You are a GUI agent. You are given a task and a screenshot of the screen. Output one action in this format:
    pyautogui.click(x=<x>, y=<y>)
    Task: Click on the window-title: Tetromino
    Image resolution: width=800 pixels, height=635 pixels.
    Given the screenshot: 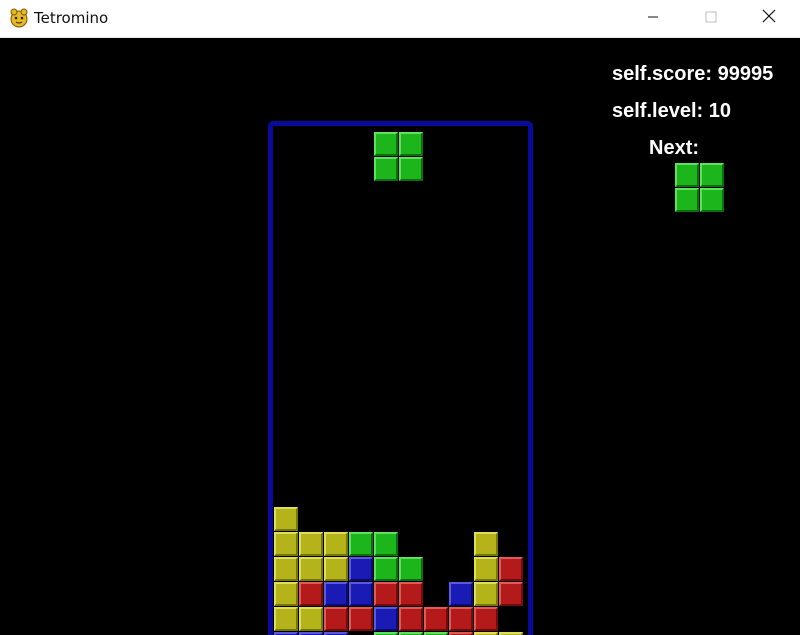 What is the action you would take?
    pyautogui.click(x=71, y=18)
    